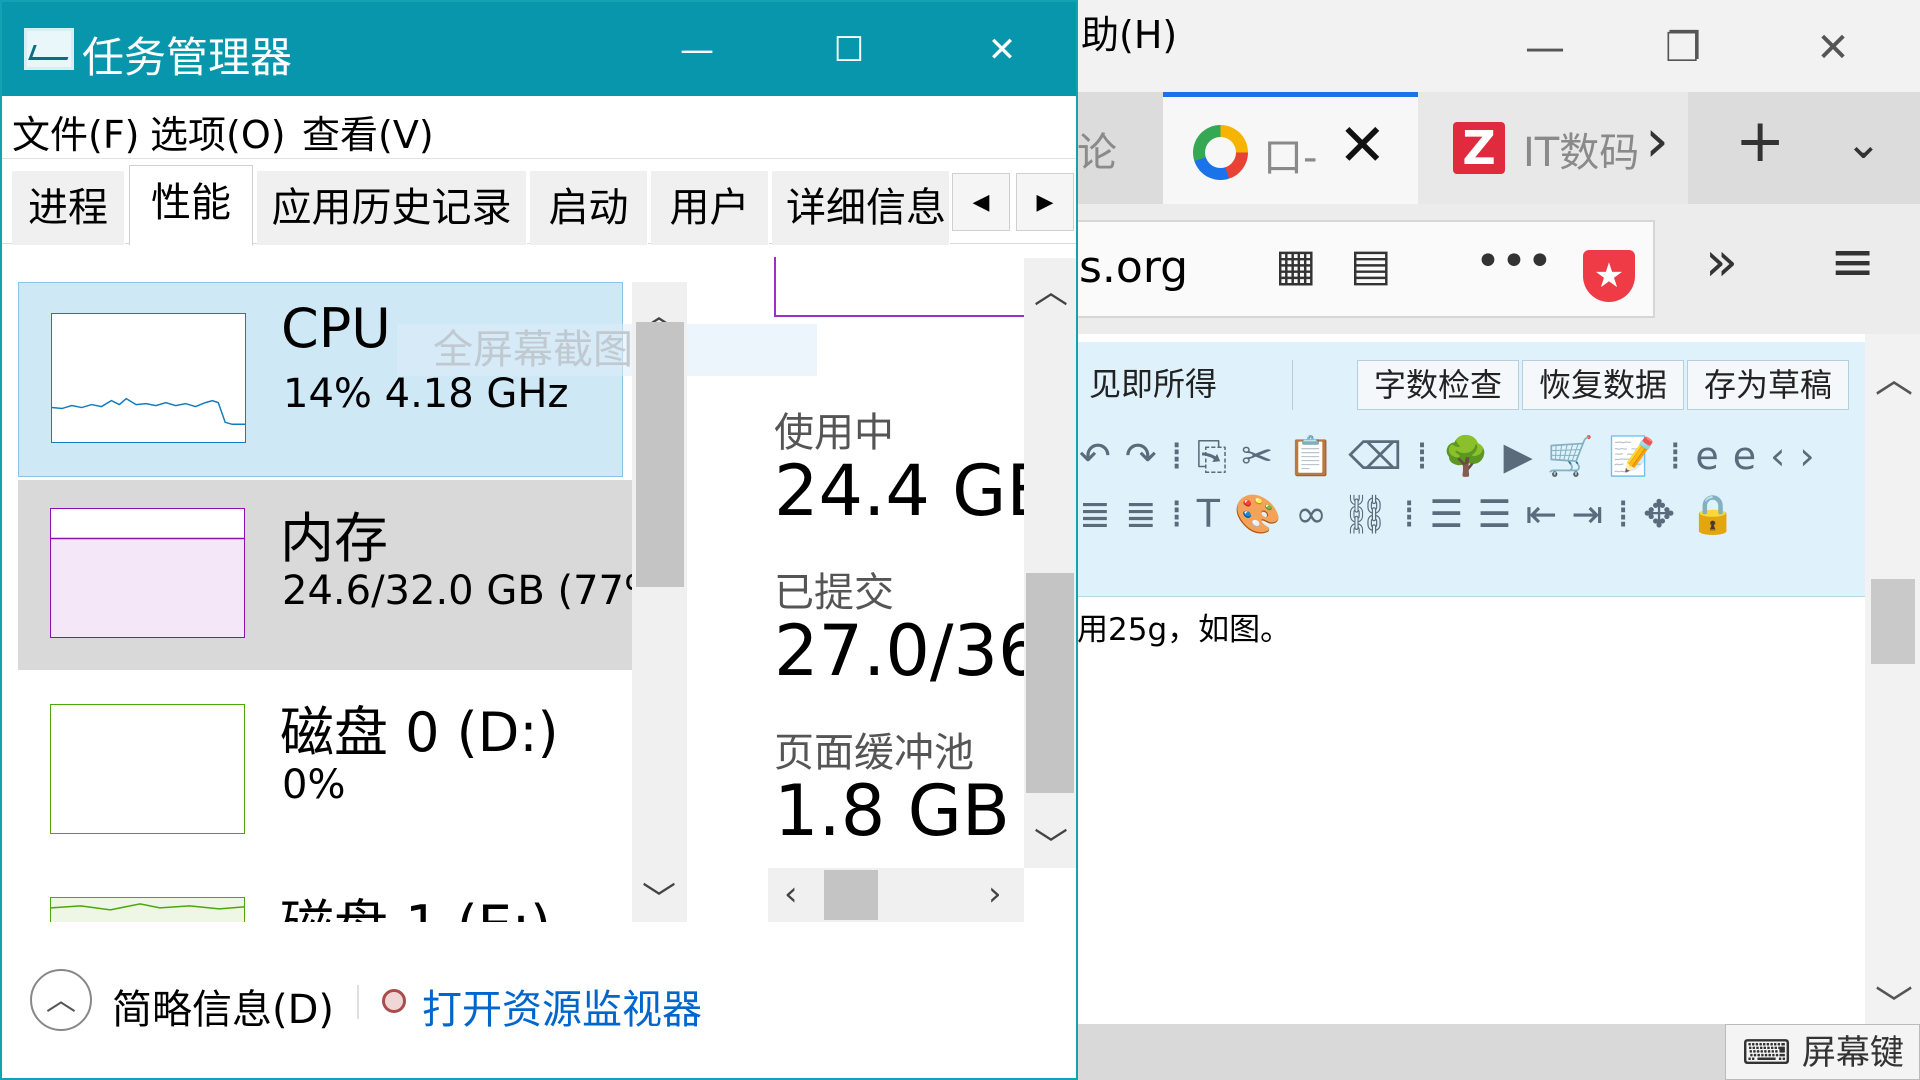 Image resolution: width=1920 pixels, height=1080 pixels. I want to click on reader-view-icon: ▤, so click(1371, 265).